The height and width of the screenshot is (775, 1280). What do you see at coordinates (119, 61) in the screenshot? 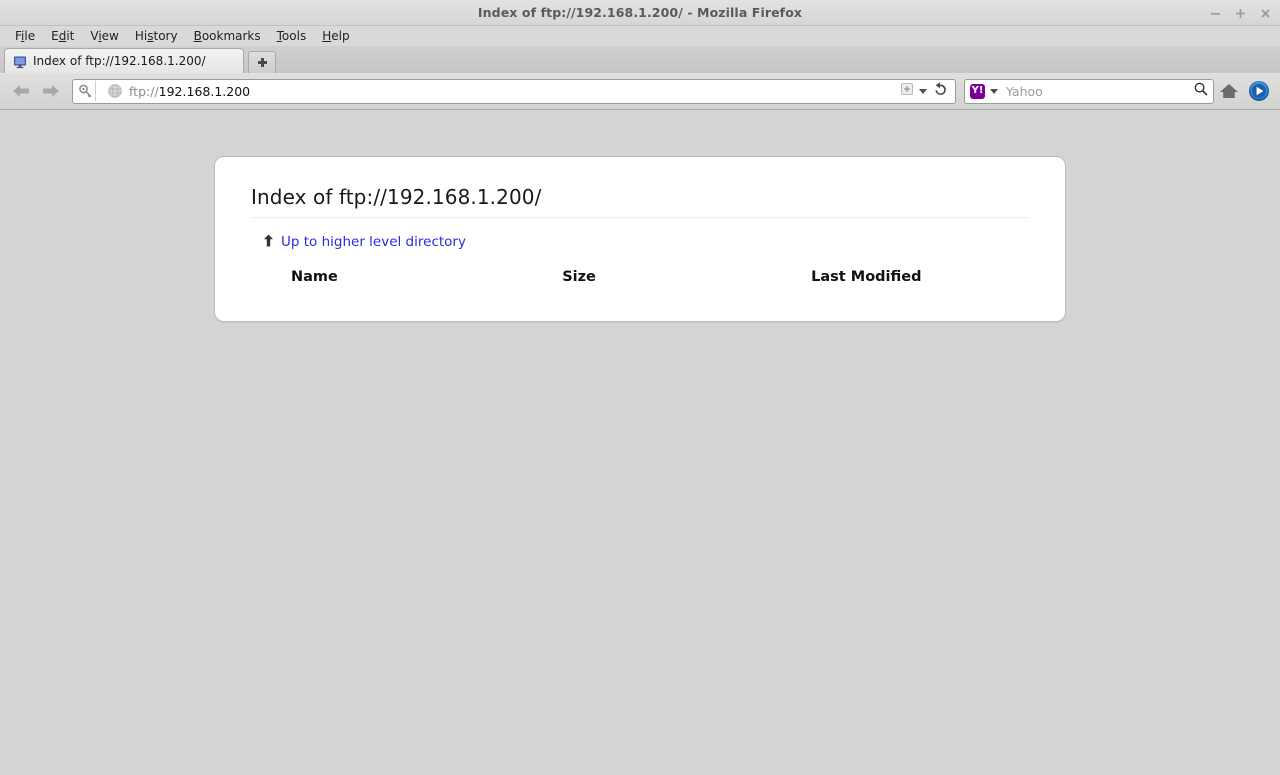
I see `tab-label: Index of ftp://192.168.1.200/` at bounding box center [119, 61].